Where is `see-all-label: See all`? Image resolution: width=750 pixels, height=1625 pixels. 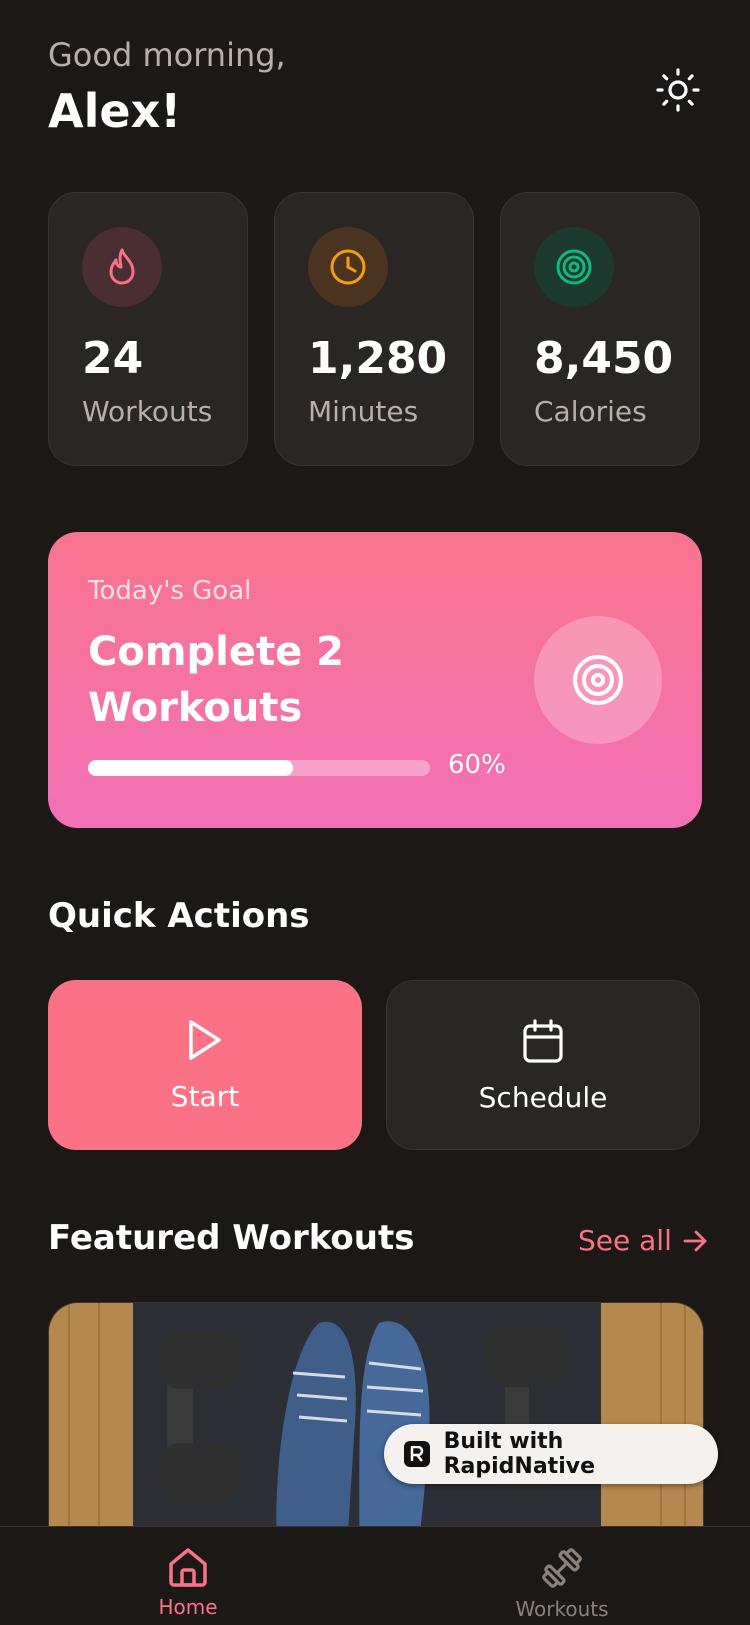 see-all-label: See all is located at coordinates (625, 1240).